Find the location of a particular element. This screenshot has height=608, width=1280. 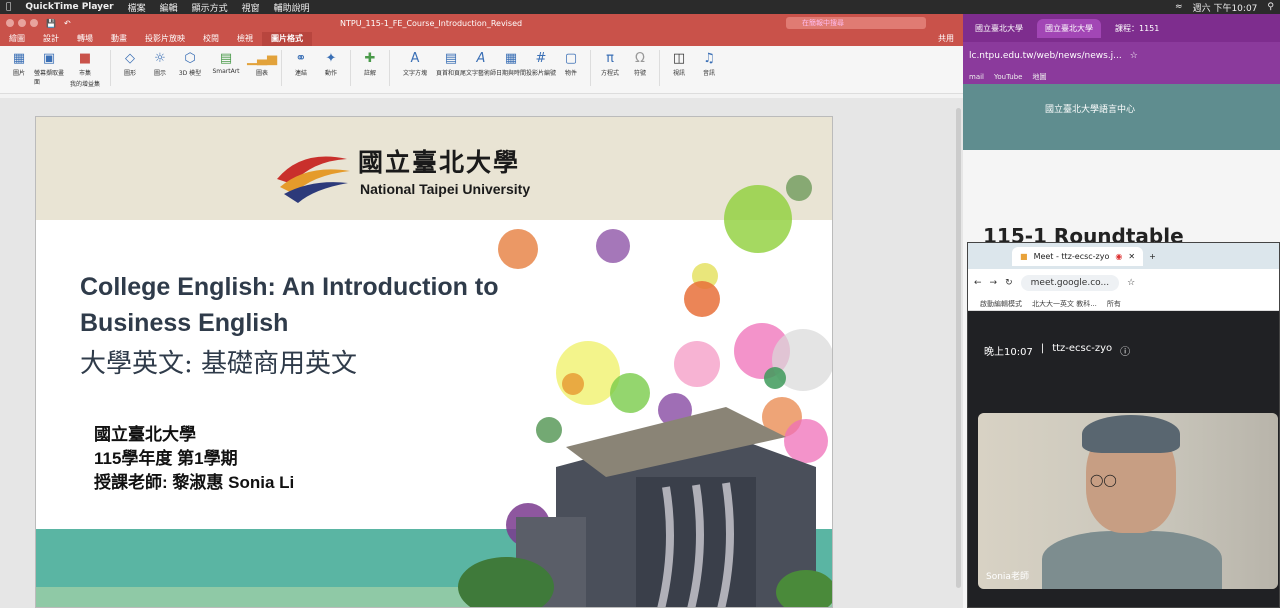

reload-icon: ↻ is located at coordinates (1009, 283).